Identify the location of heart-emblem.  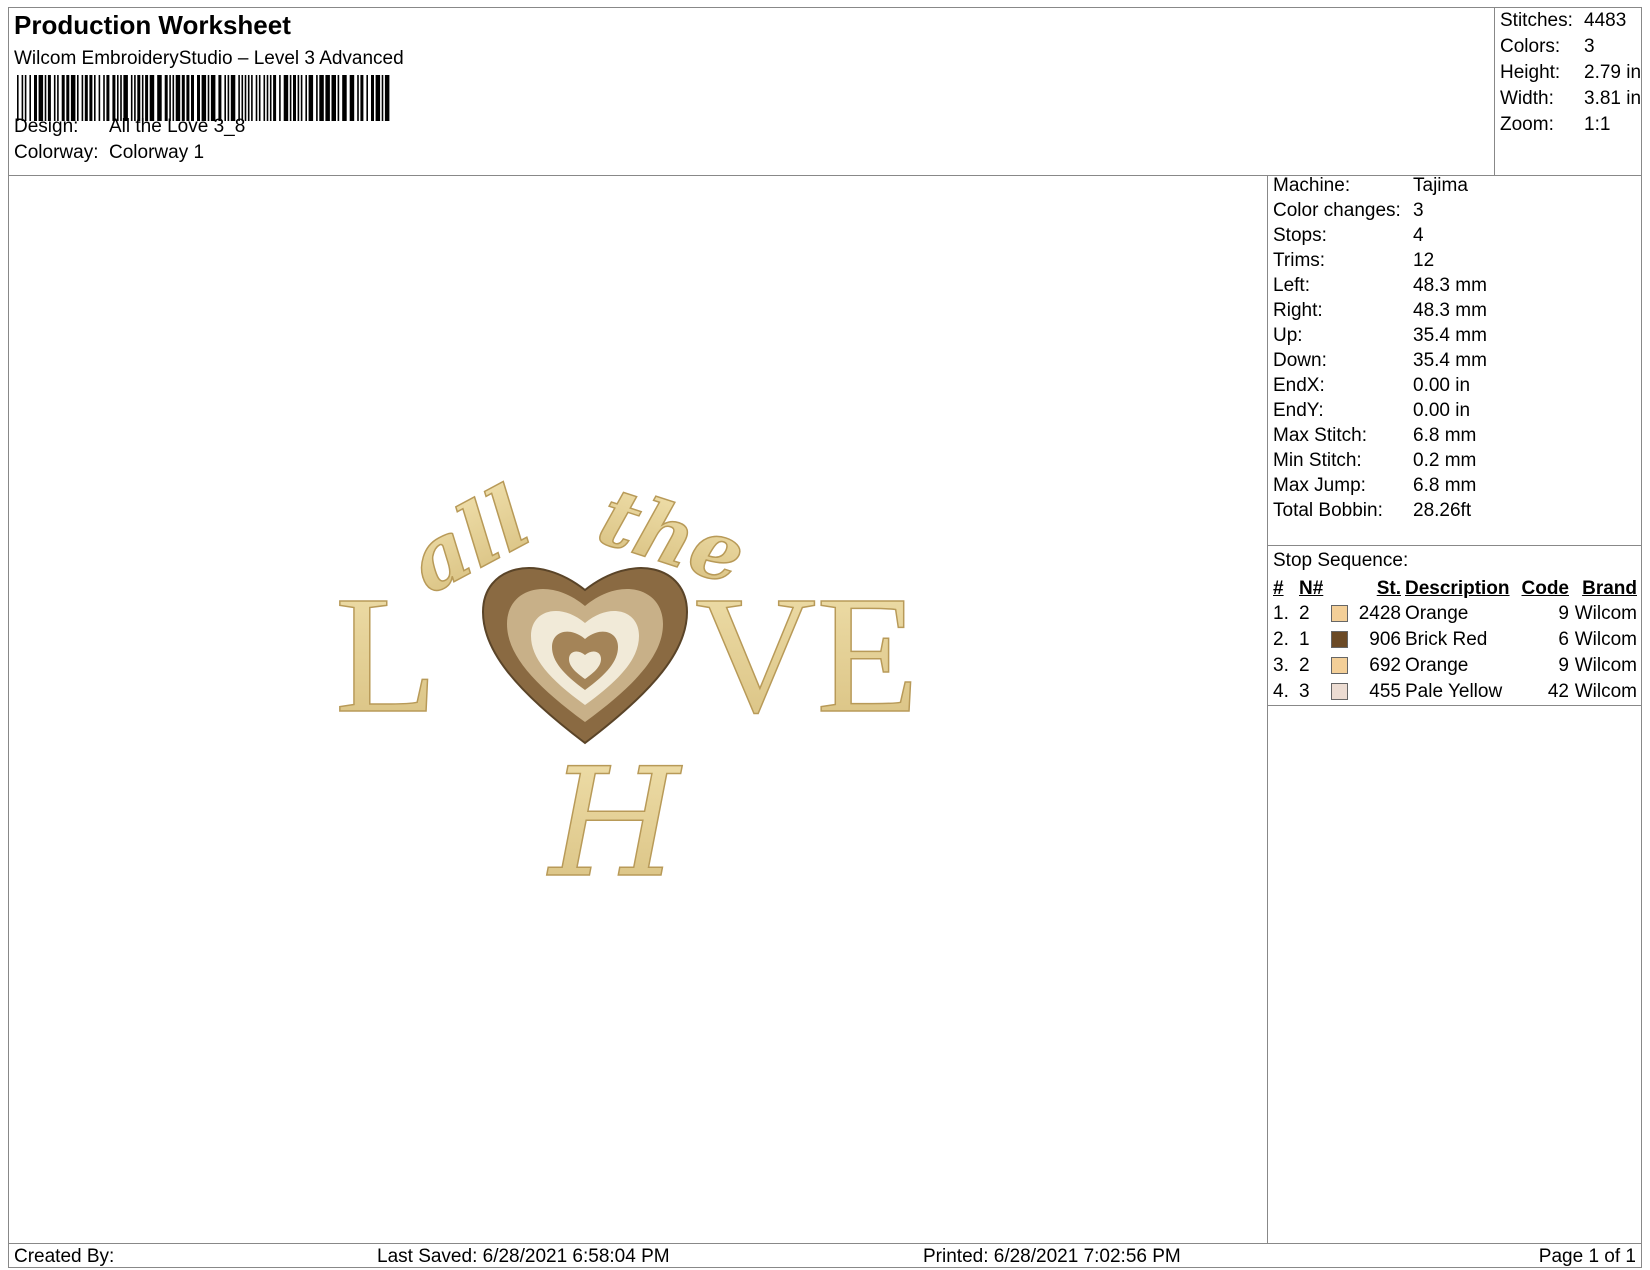
(585, 656).